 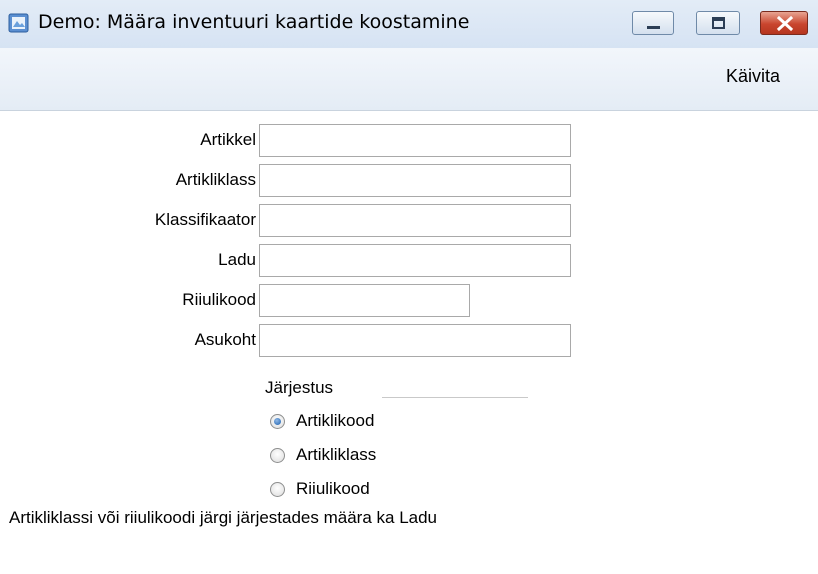 I want to click on field-label-ladu: Ladu, so click(x=237, y=259).